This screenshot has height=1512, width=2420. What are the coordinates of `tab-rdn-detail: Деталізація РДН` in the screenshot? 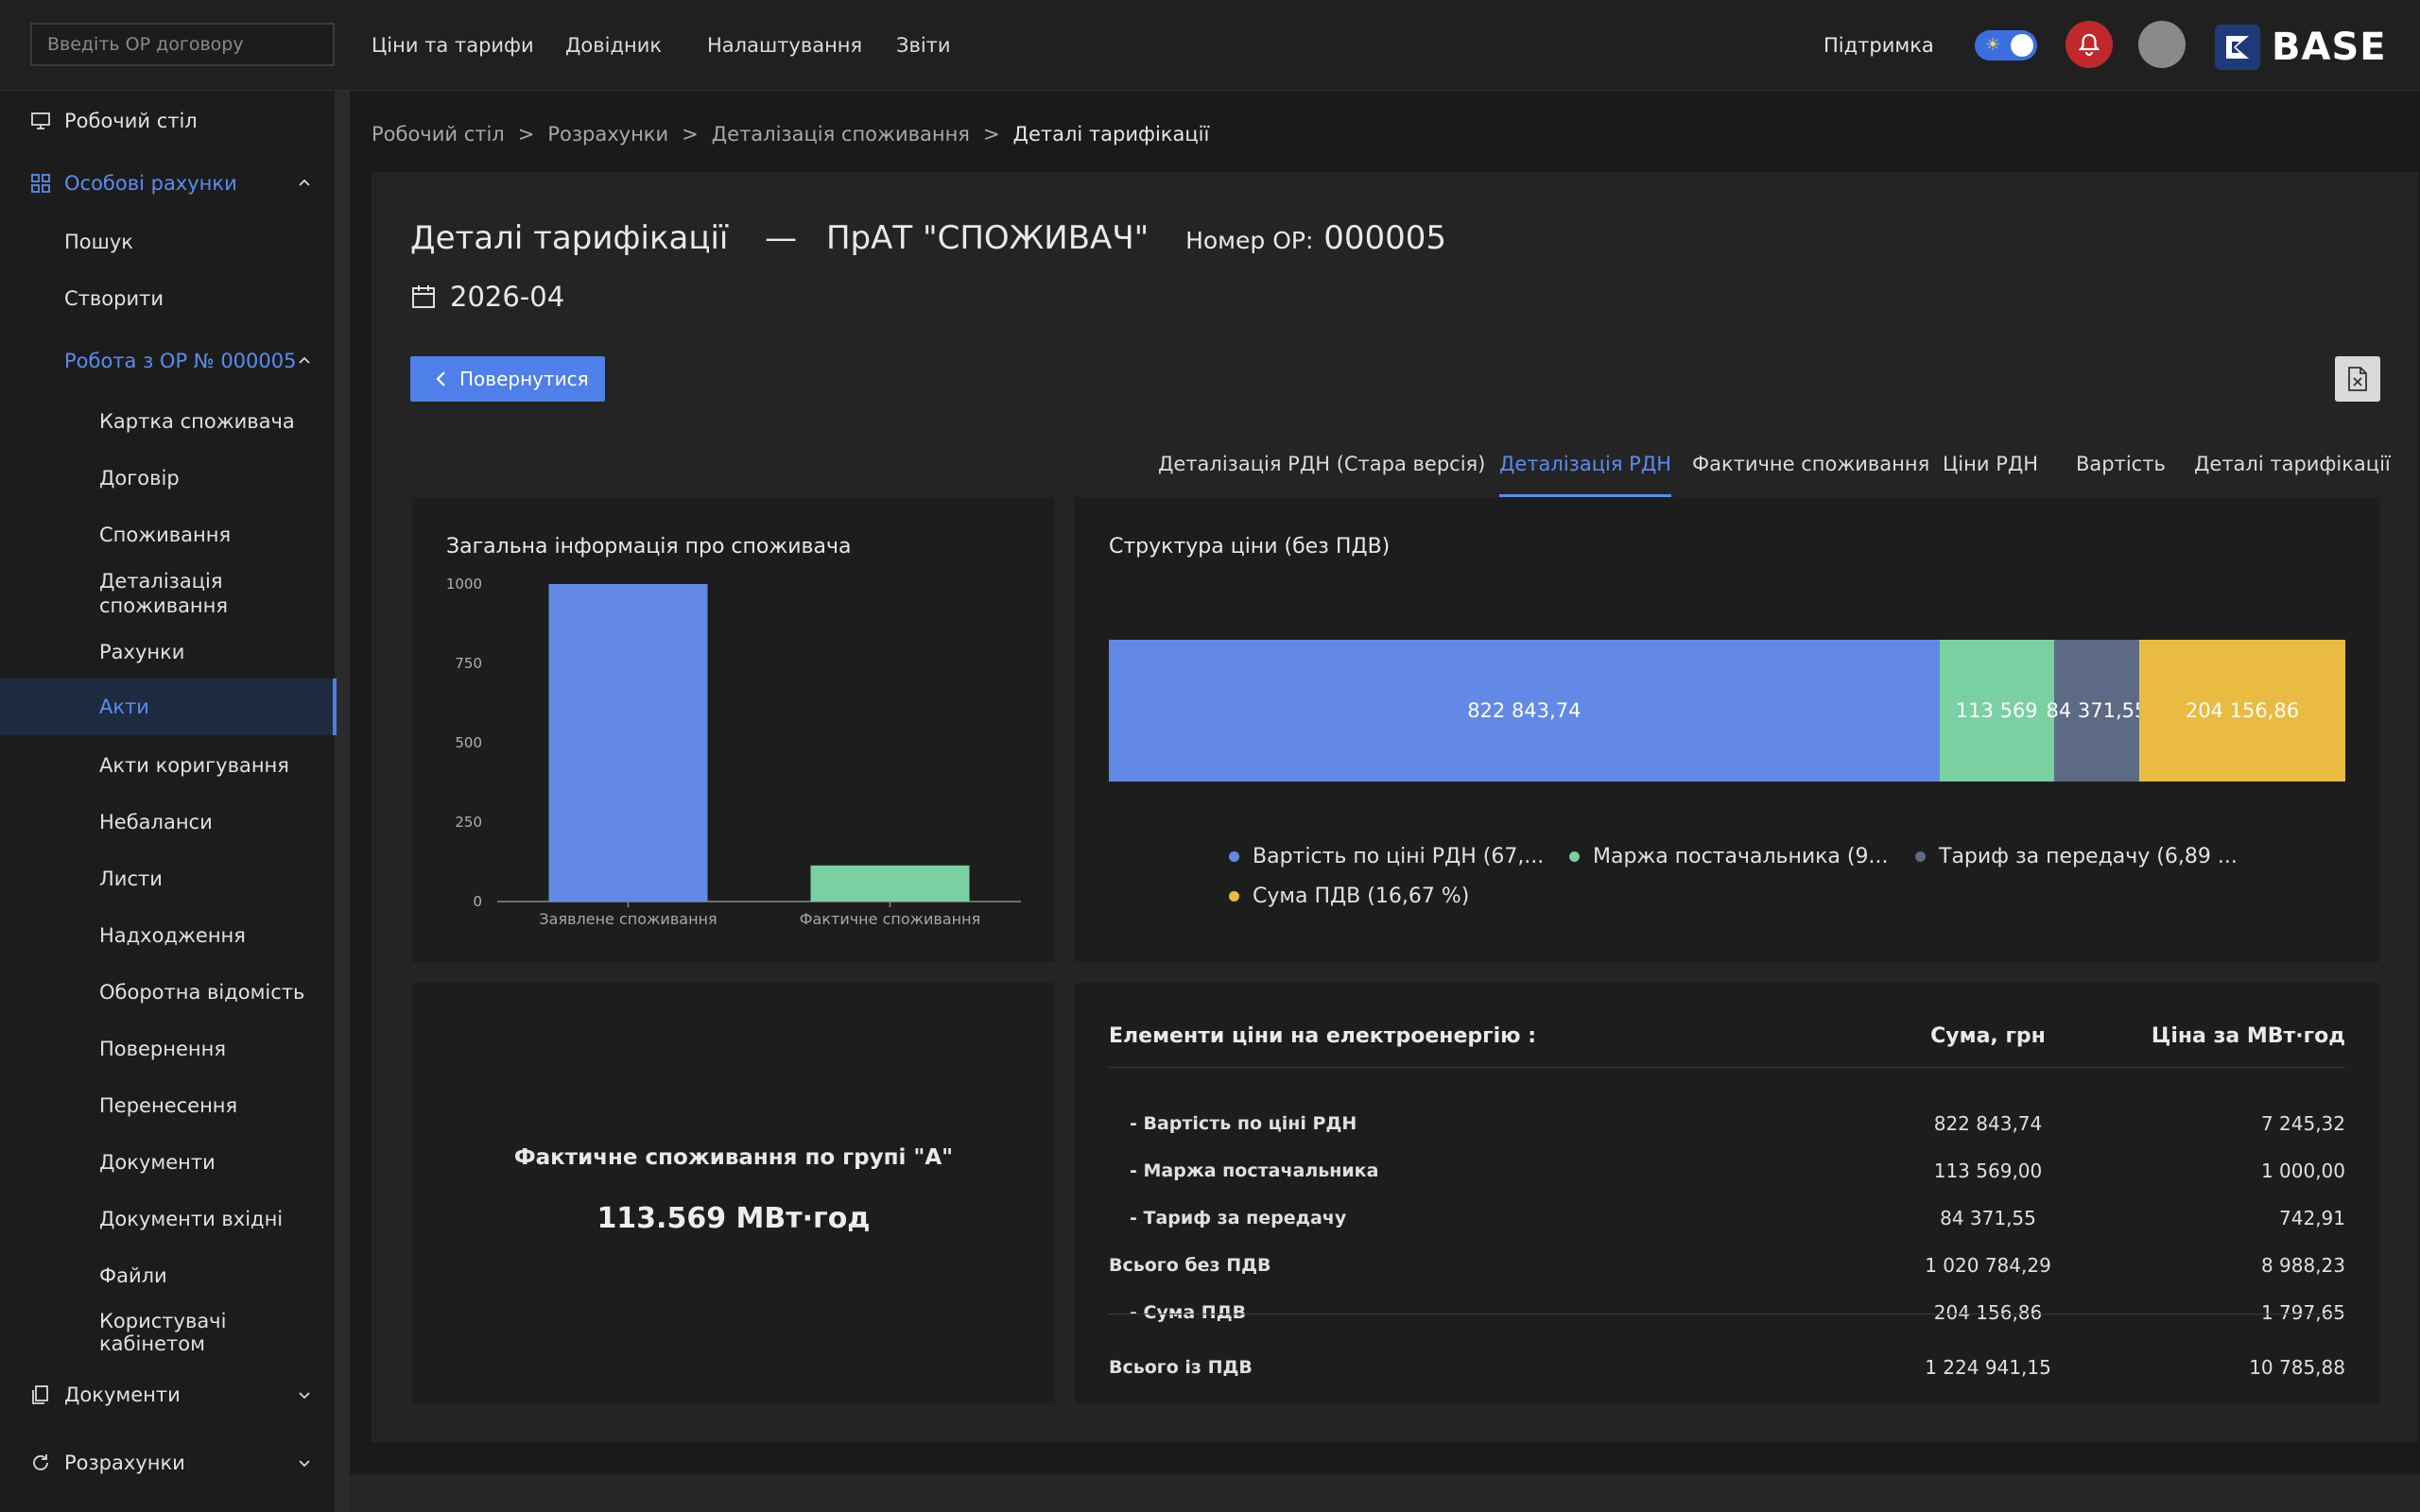 It's located at (1585, 470).